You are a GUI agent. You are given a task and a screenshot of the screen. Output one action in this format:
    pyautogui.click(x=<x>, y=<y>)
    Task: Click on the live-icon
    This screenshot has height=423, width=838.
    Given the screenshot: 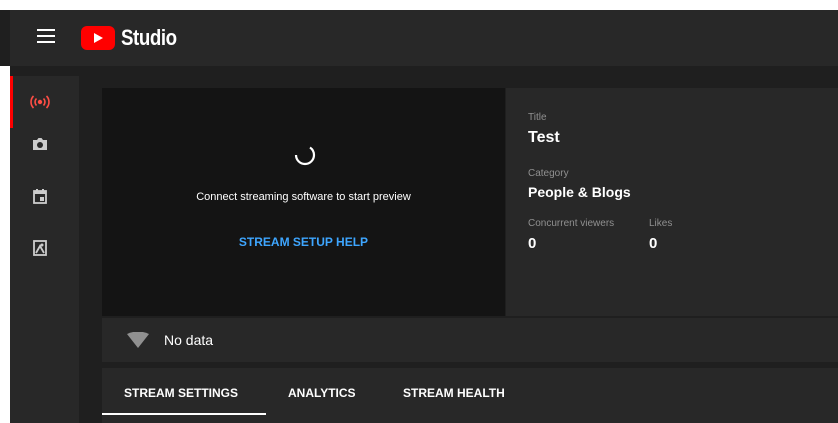 What is the action you would take?
    pyautogui.click(x=40, y=102)
    